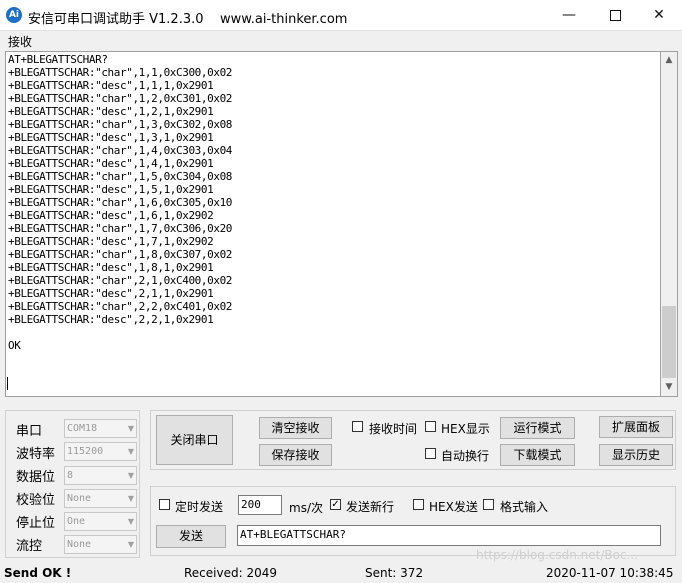 The width and height of the screenshot is (682, 583). What do you see at coordinates (7, 383) in the screenshot?
I see `text-caret` at bounding box center [7, 383].